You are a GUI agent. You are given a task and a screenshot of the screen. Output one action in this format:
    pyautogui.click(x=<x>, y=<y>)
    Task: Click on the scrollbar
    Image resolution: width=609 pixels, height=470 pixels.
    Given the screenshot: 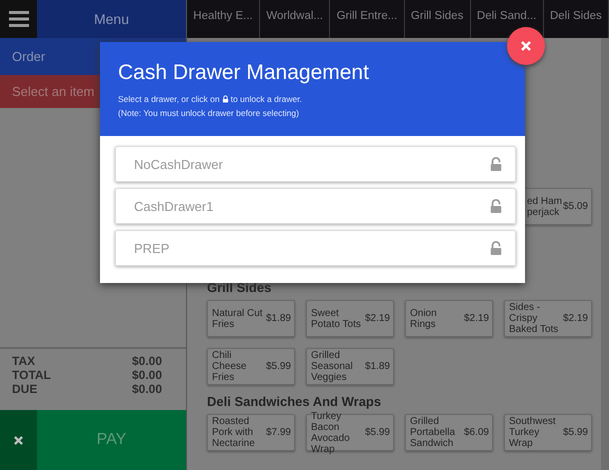 What is the action you would take?
    pyautogui.click(x=605, y=254)
    